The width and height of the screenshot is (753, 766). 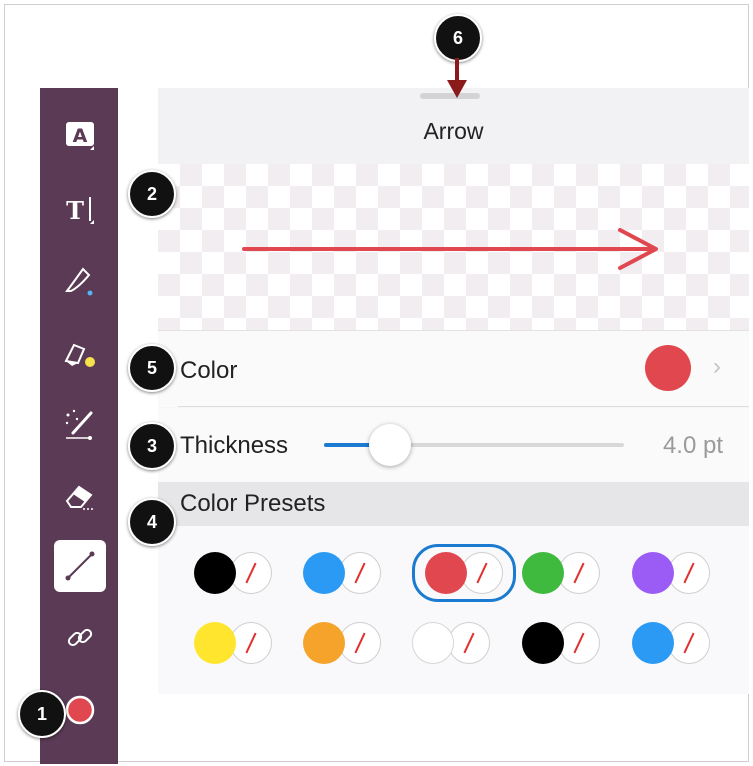 I want to click on magic-pen-icon, so click(x=79, y=424).